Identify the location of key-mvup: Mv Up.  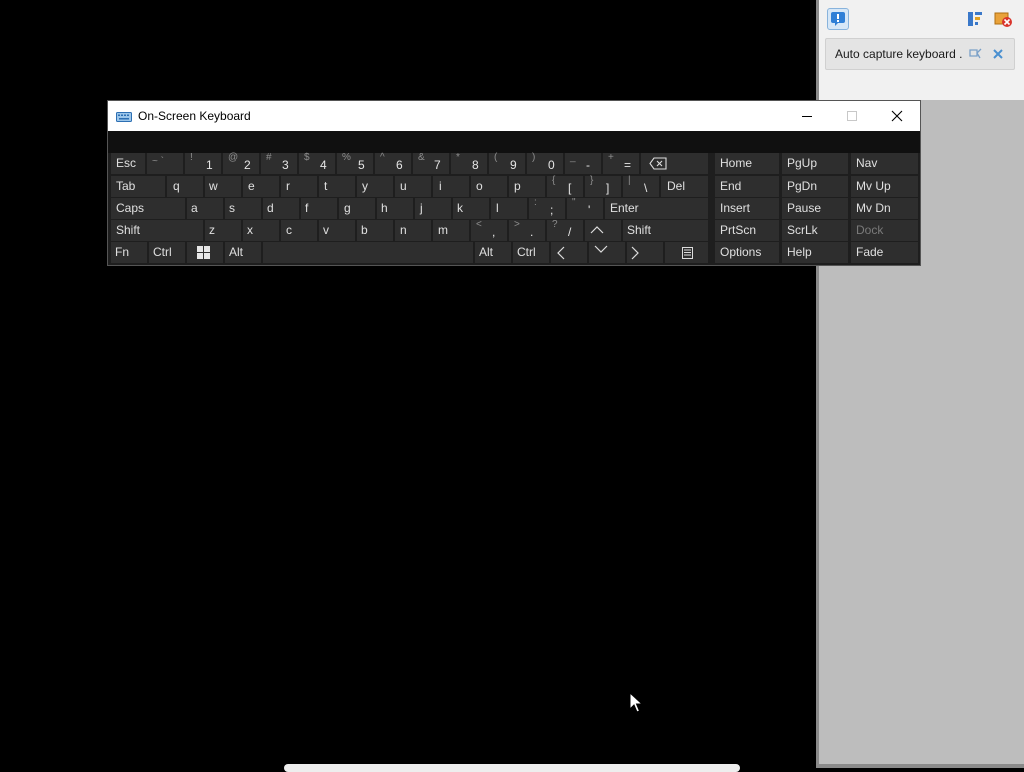
(884, 186).